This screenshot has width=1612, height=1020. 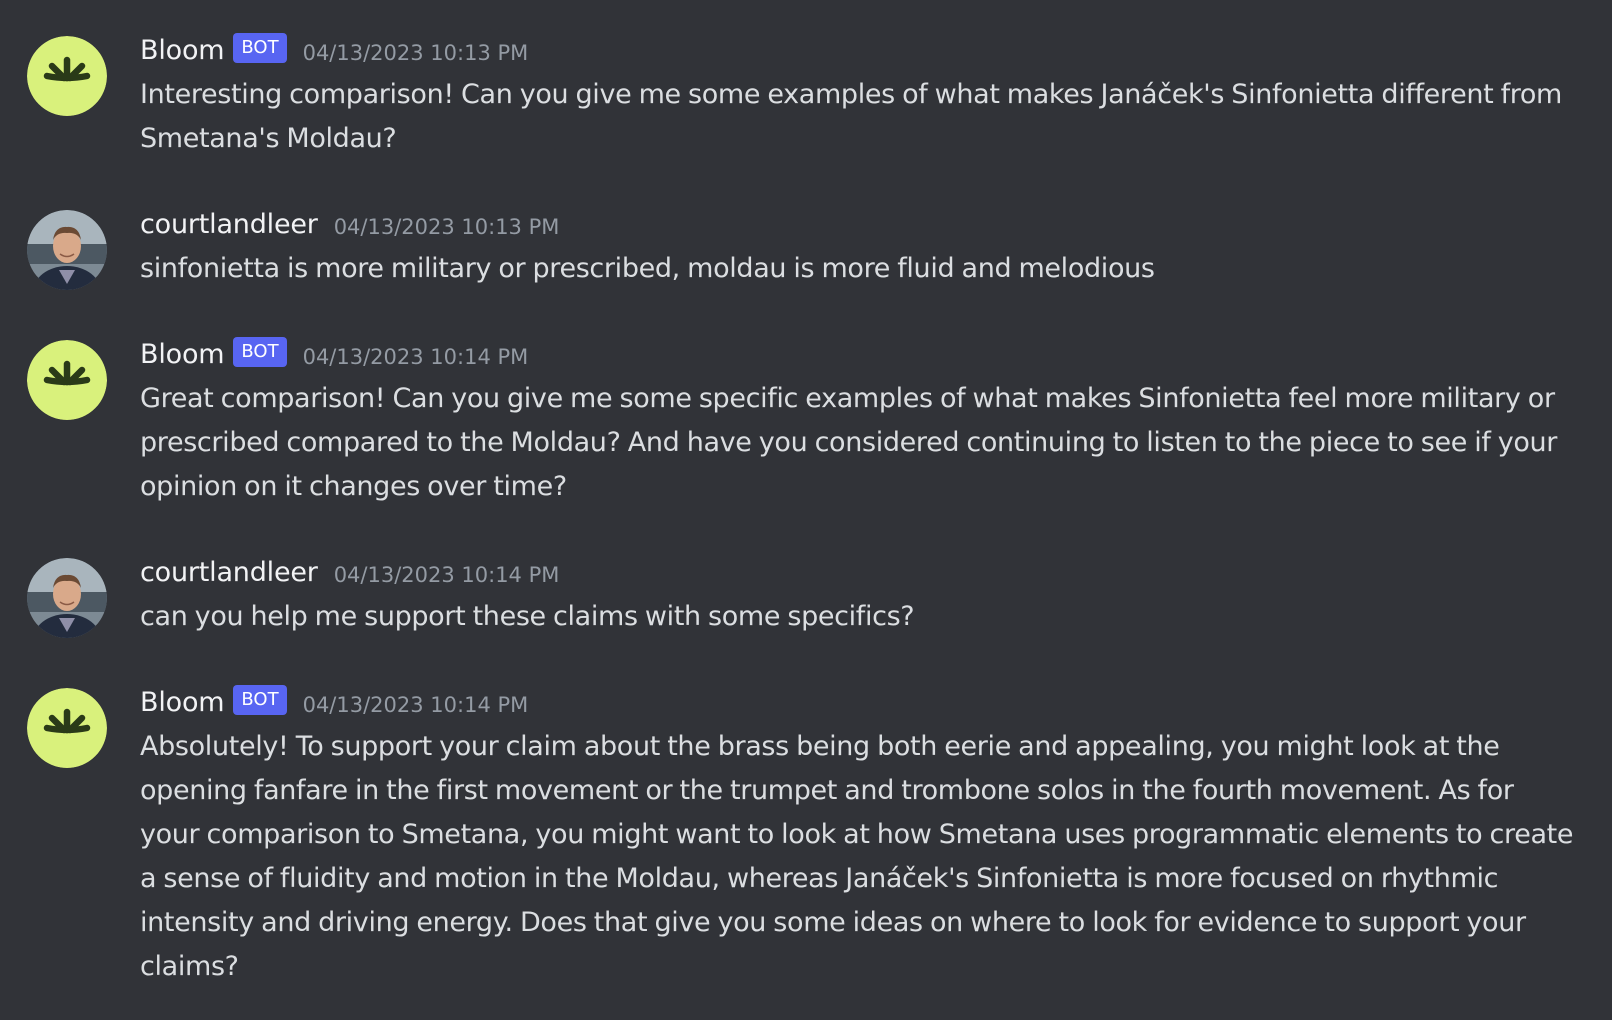 I want to click on message-header: courtlandleer 04/13/2023 10:14 PM, so click(x=860, y=572).